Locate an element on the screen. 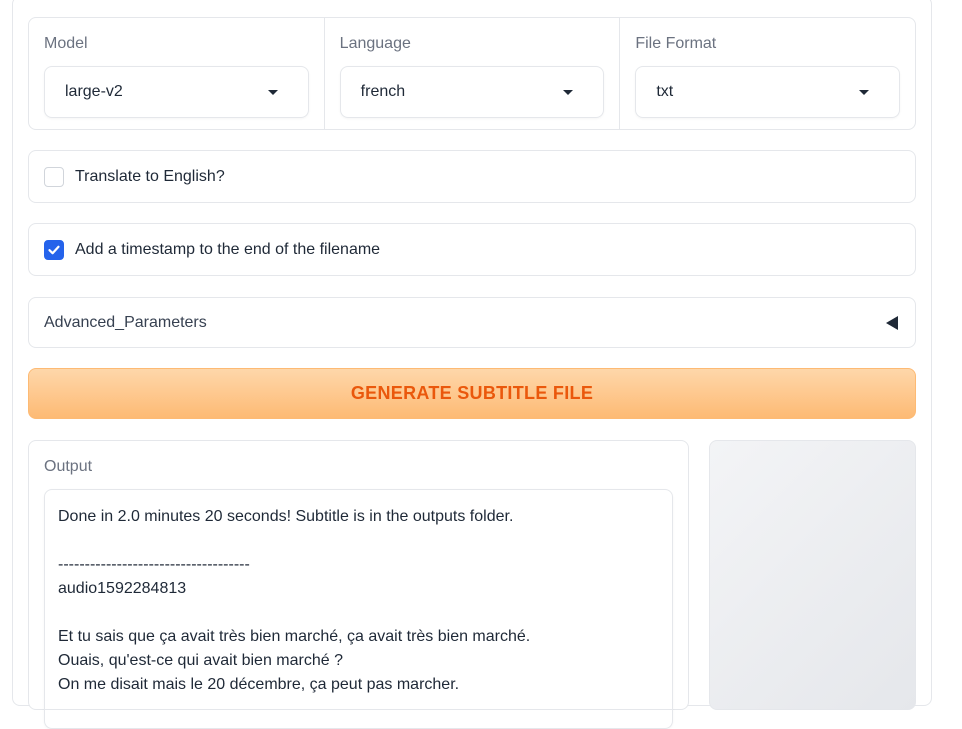 This screenshot has width=962, height=729. model-select: large-v2 is located at coordinates (176, 92).